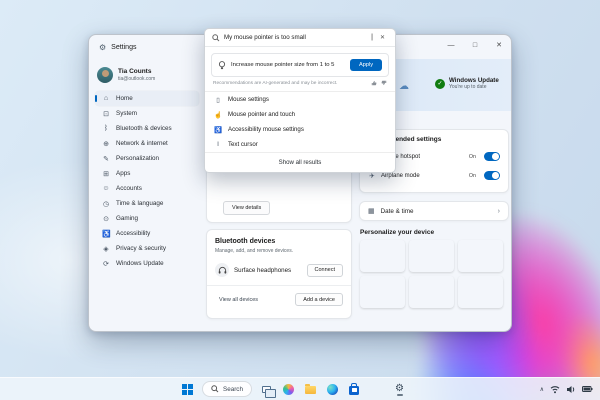 This screenshot has height=400, width=600. Describe the element at coordinates (106, 144) in the screenshot. I see `sidebar-item-icon: ⊕` at that location.